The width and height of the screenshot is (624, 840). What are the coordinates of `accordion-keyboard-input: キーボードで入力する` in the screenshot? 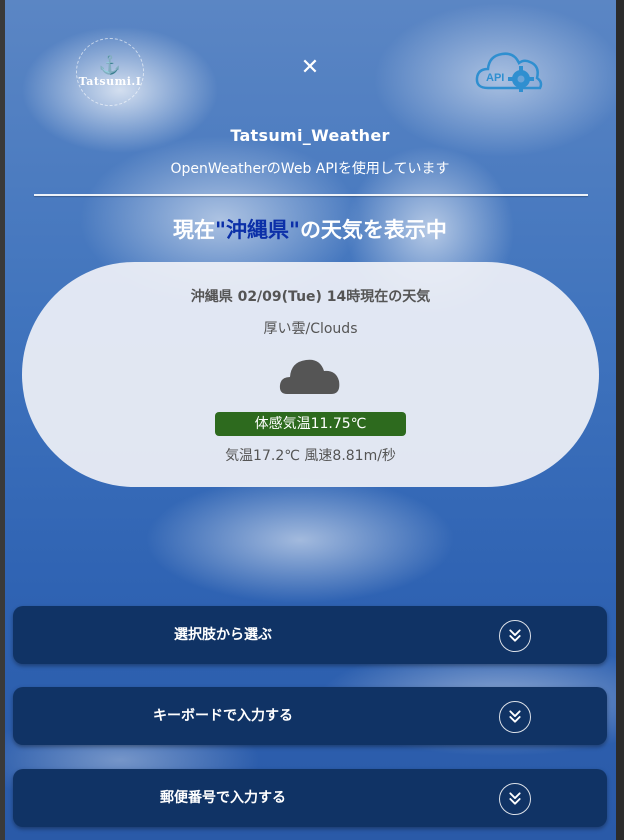 It's located at (310, 716).